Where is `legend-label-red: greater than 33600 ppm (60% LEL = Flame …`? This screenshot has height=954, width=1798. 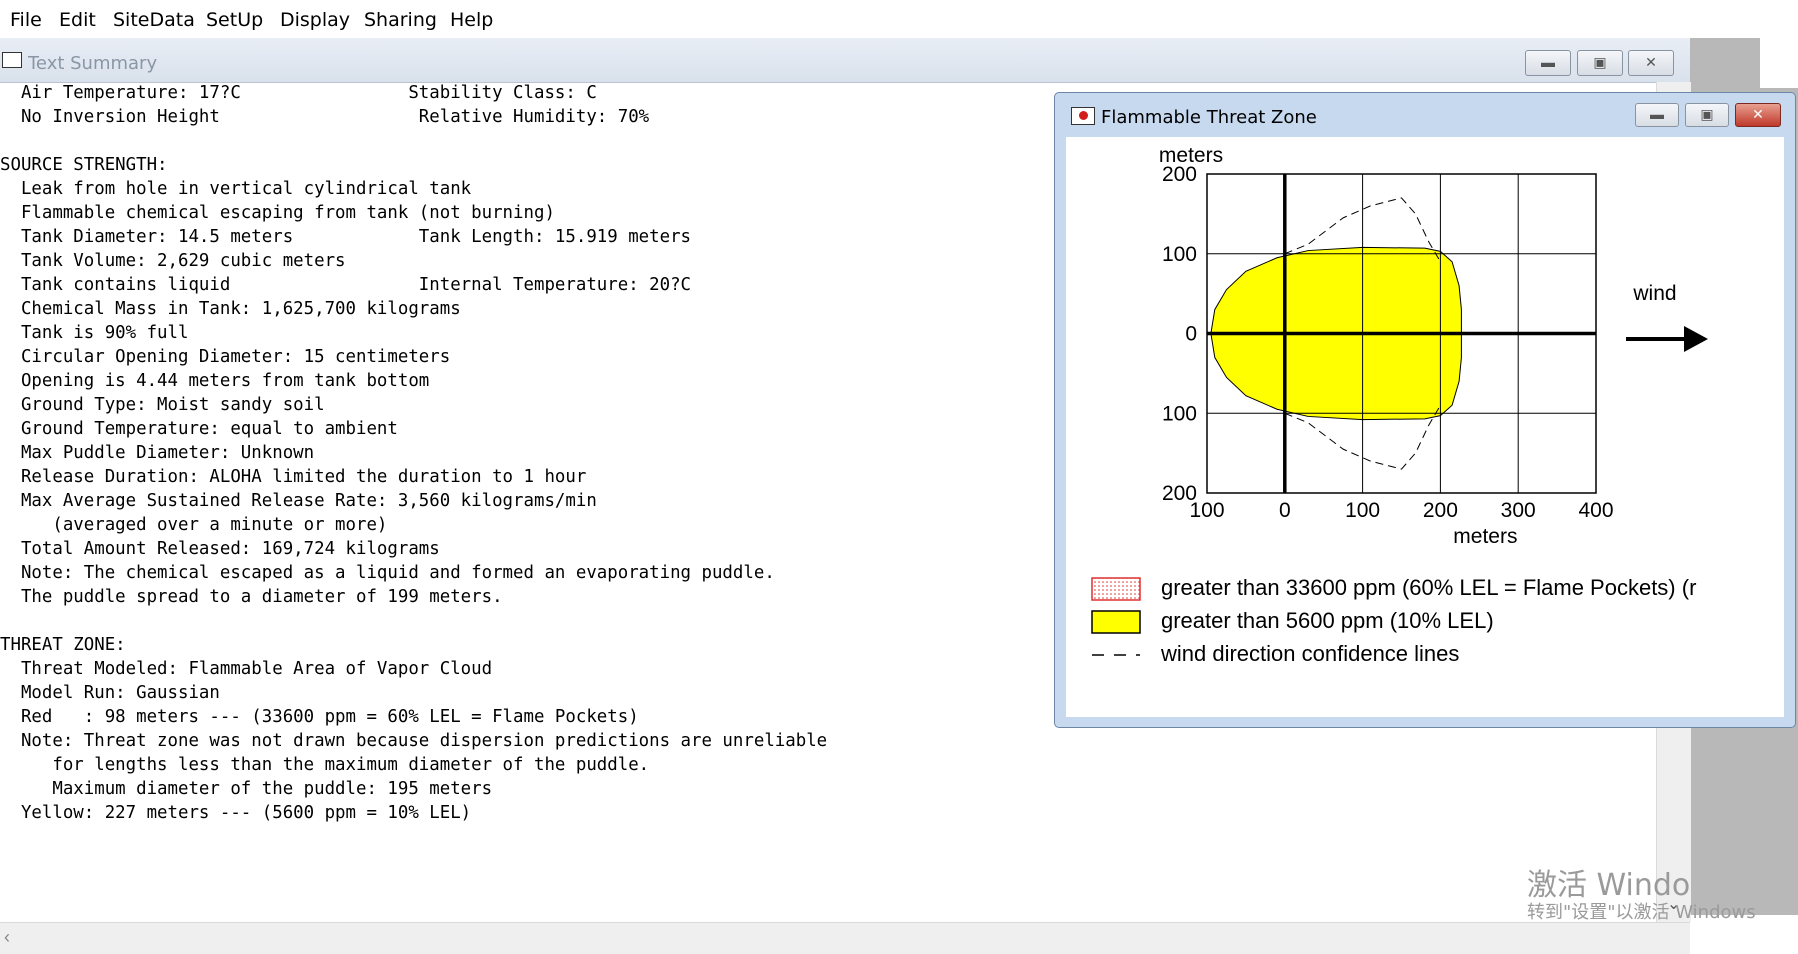 legend-label-red: greater than 33600 ppm (60% LEL = Flame … is located at coordinates (1429, 587).